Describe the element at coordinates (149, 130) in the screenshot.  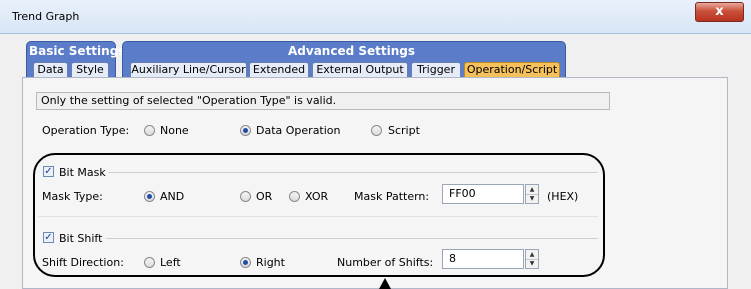
I see `radio-none` at that location.